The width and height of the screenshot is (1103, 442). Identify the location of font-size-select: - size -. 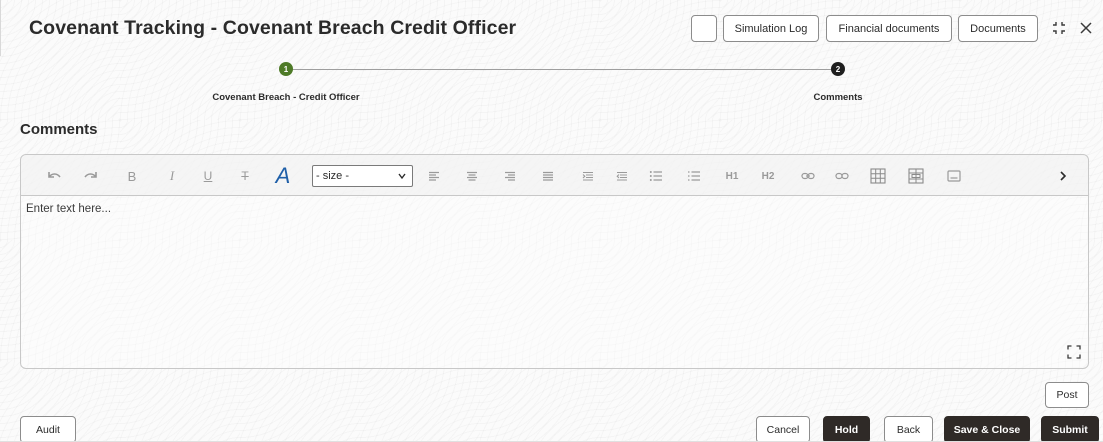
(362, 176).